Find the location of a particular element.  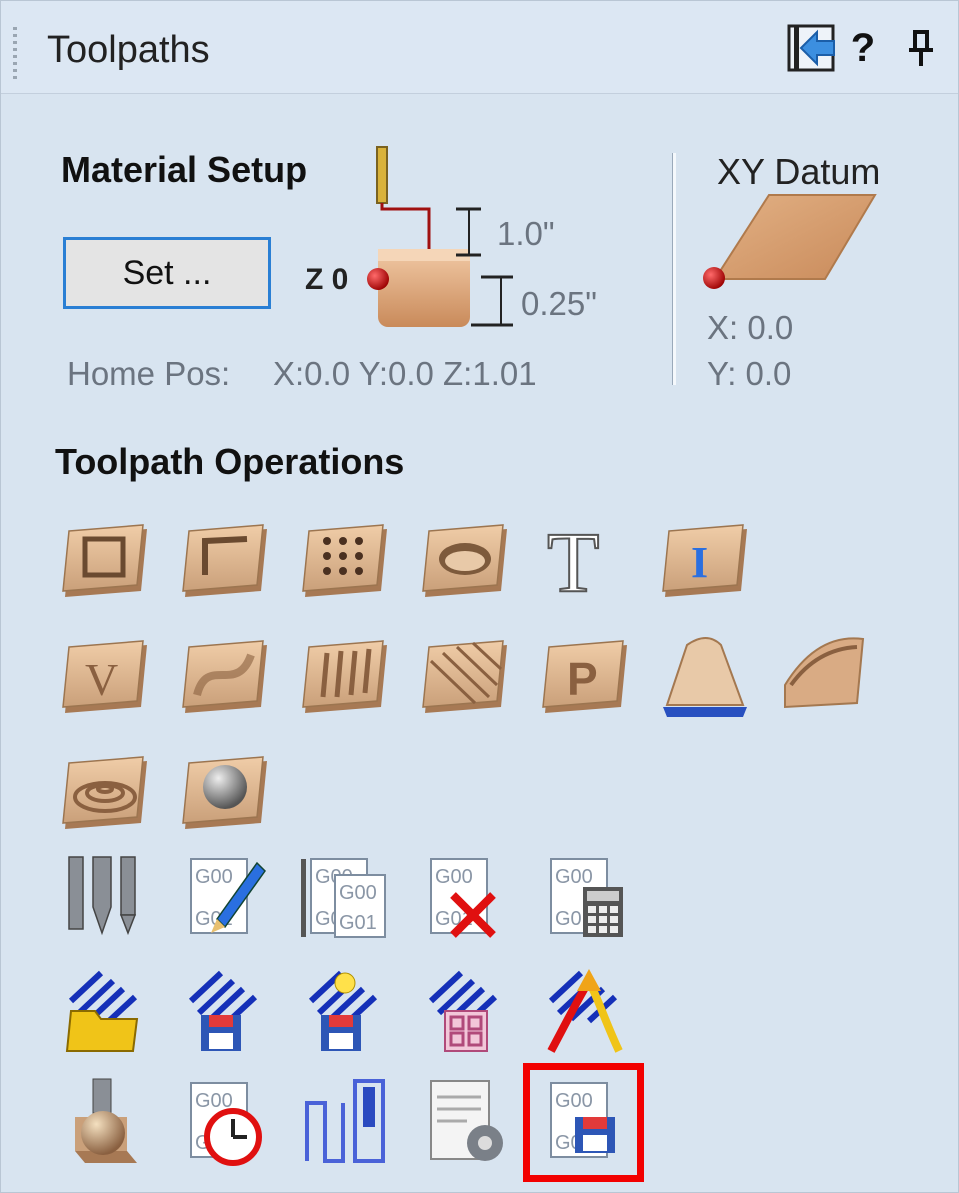

merge-toolpaths-icon: G00 G01 G00 G01 is located at coordinates (345, 899).